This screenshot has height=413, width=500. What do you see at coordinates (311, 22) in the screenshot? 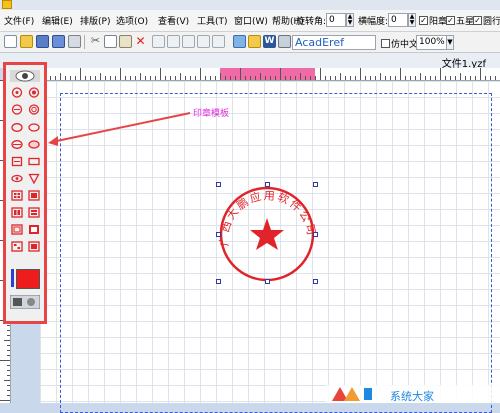
I see `rotate-label: 旋转角:` at bounding box center [311, 22].